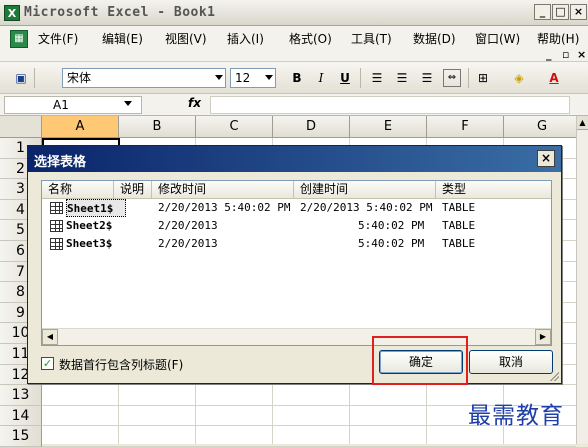 The height and width of the screenshot is (447, 588). Describe the element at coordinates (12, 13) in the screenshot. I see `excel-app-icon: X` at that location.